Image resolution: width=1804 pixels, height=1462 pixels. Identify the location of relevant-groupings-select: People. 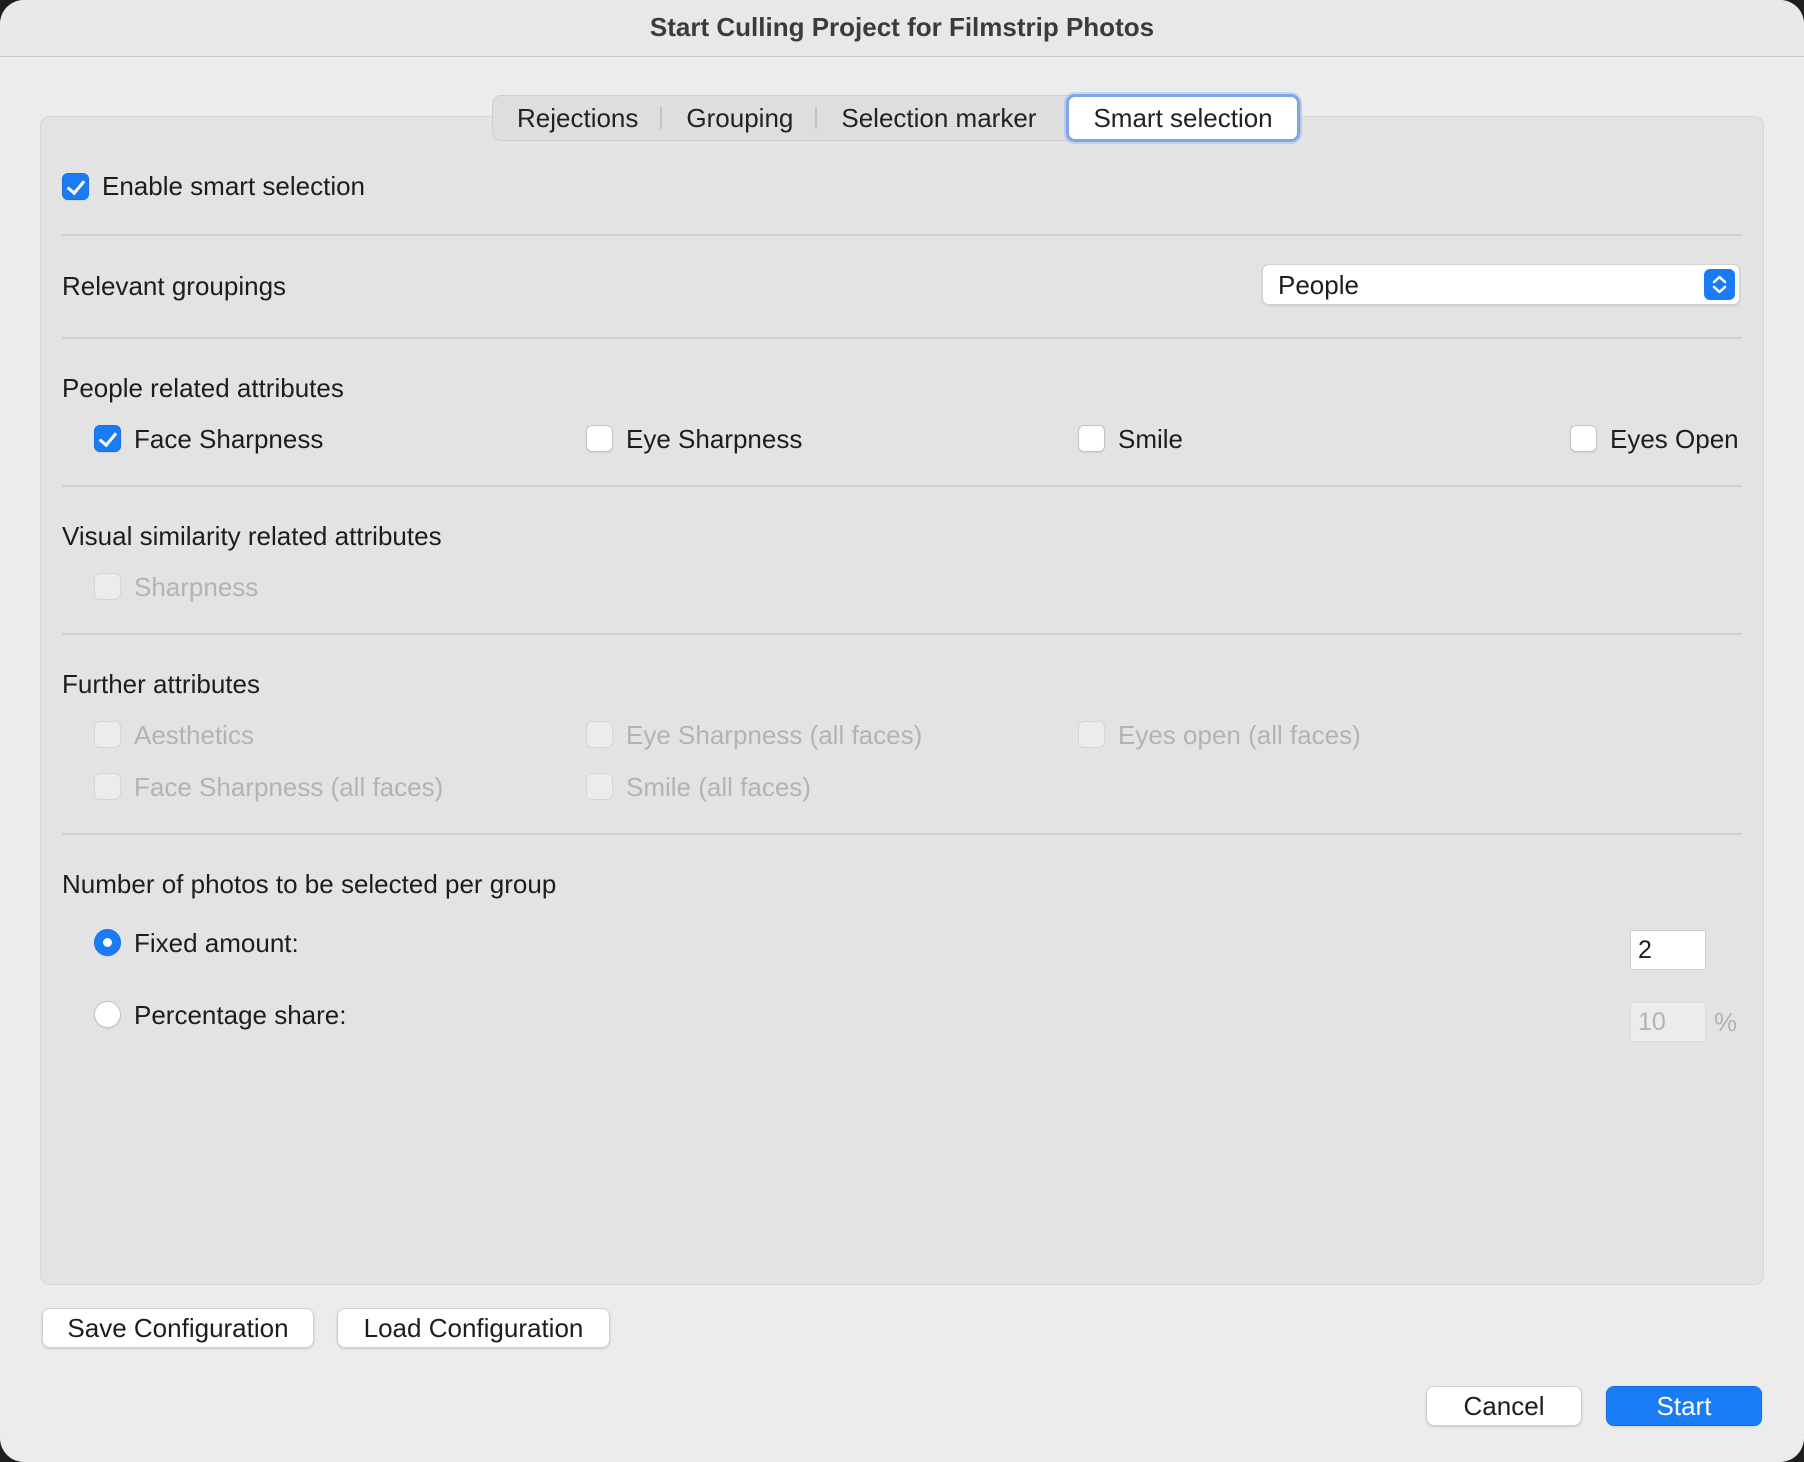
(1501, 284).